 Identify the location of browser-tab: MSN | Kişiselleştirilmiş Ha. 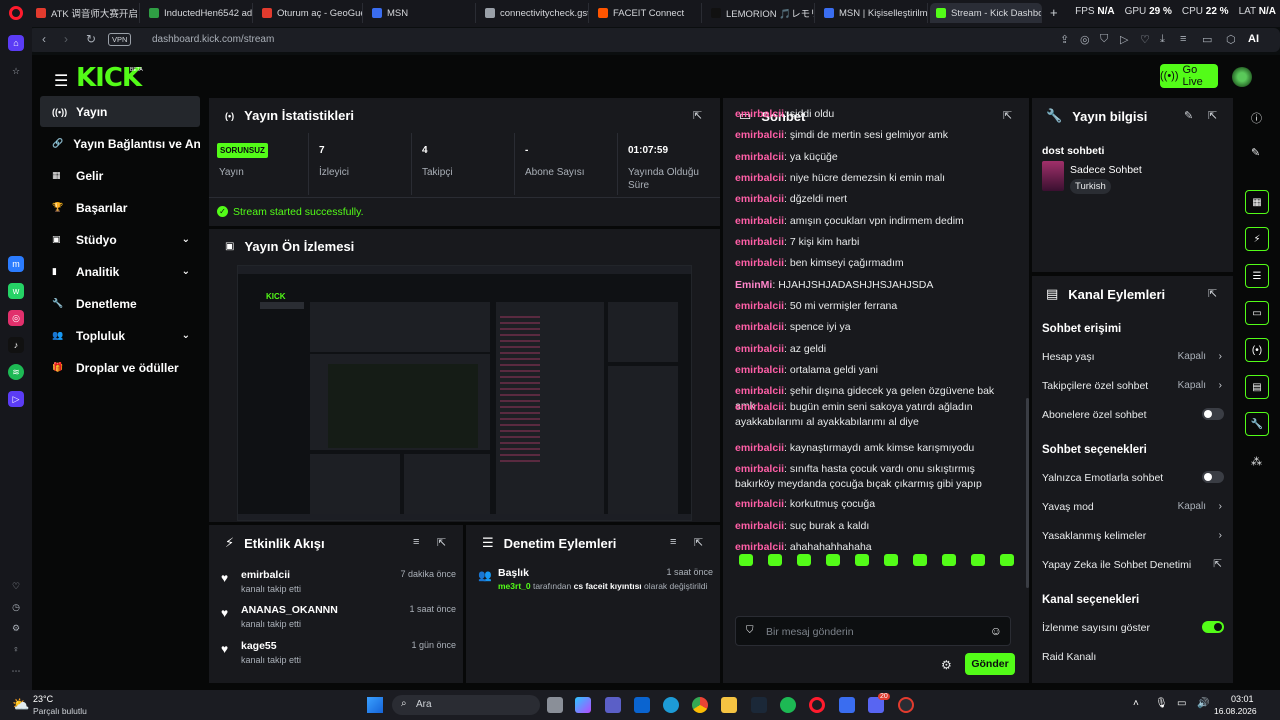
(873, 13).